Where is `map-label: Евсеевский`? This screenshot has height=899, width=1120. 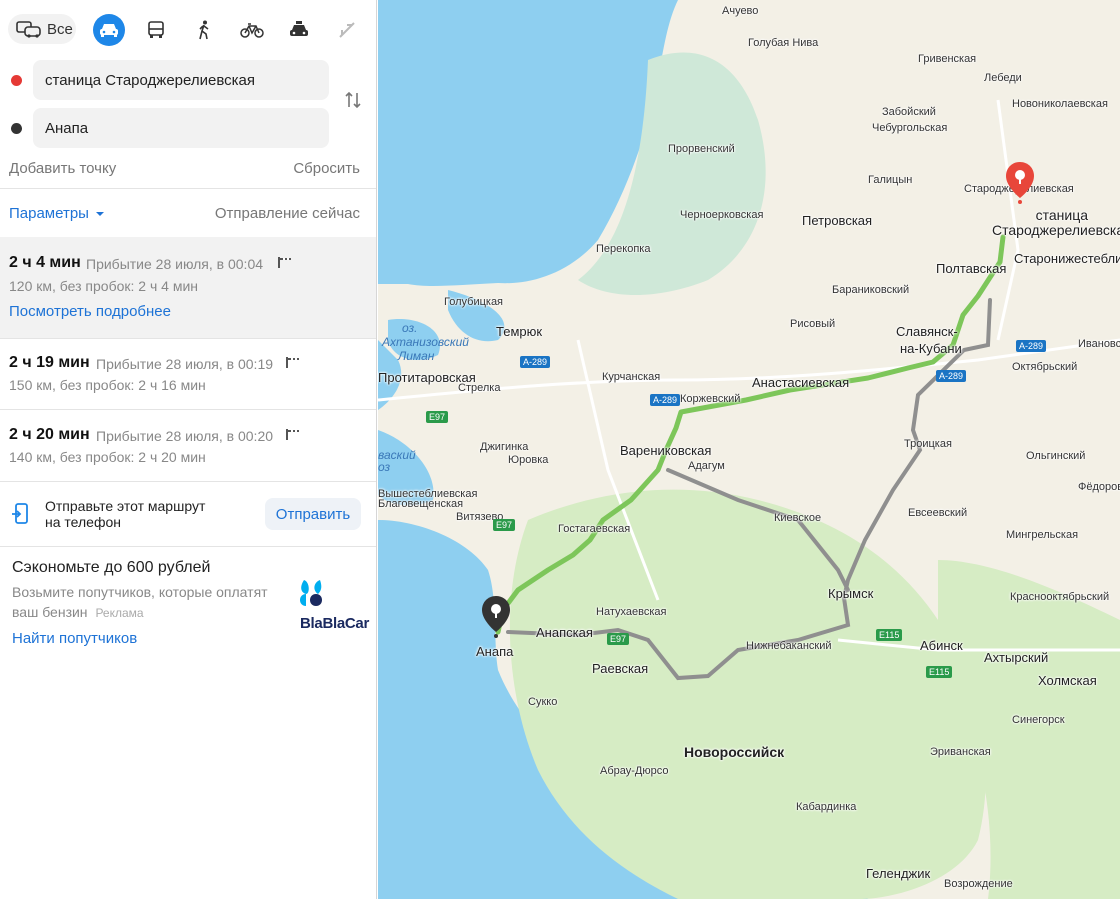 map-label: Евсеевский is located at coordinates (938, 513).